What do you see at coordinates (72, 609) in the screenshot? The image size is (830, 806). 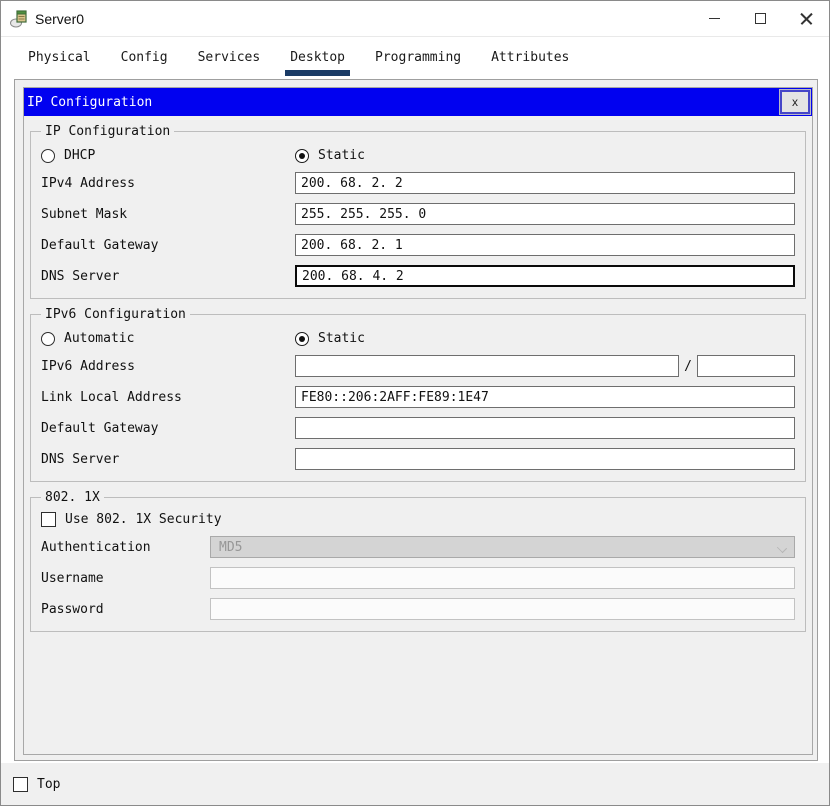 I see `password-label: Password` at bounding box center [72, 609].